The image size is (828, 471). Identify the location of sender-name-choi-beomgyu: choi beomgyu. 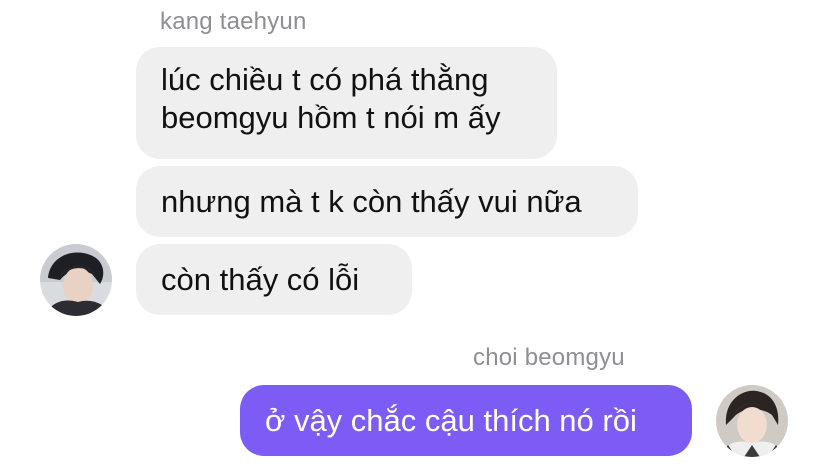
(549, 357).